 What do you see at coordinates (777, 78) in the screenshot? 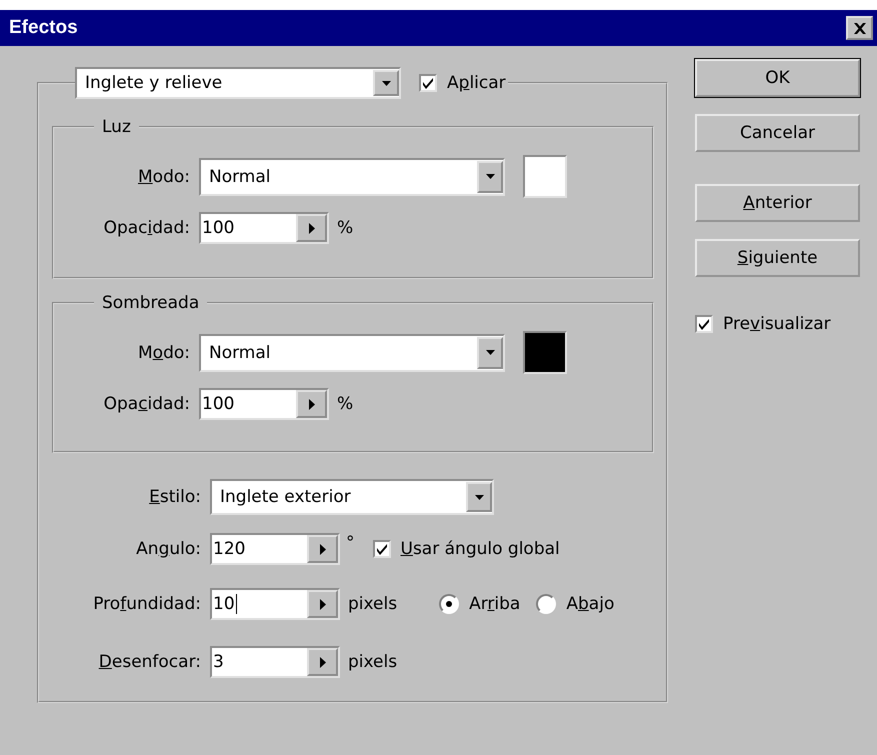
I see `button: OK` at bounding box center [777, 78].